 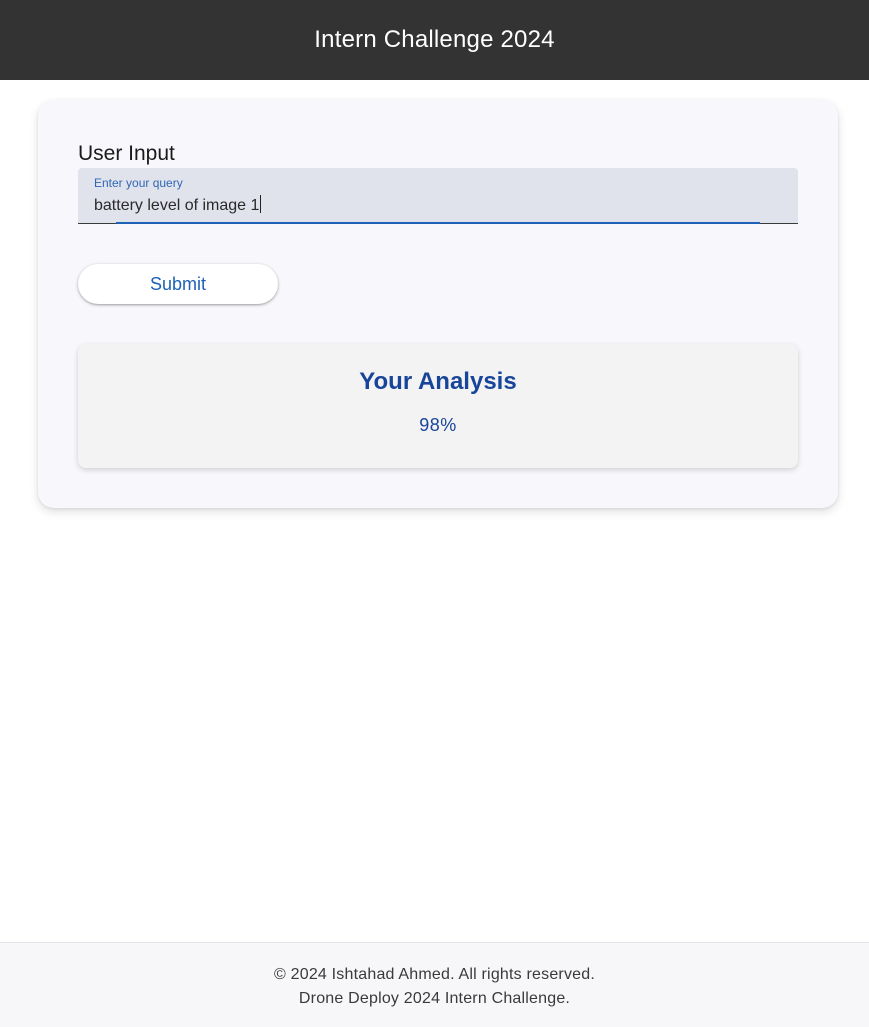 What do you see at coordinates (138, 183) in the screenshot?
I see `query-input-label: Enter your query` at bounding box center [138, 183].